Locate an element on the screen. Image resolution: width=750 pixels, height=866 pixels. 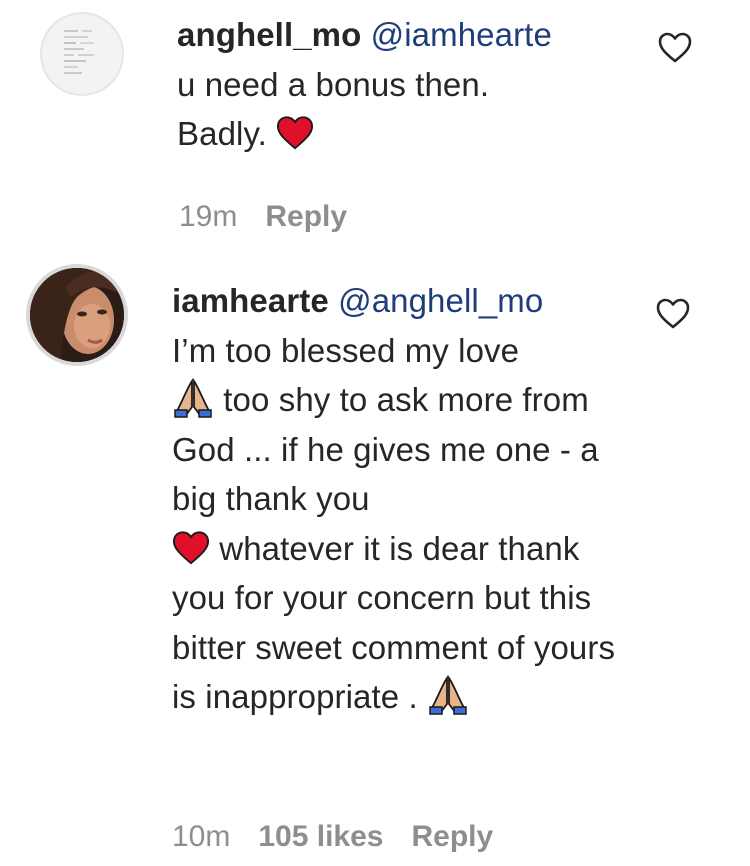
comment-line: Badly. is located at coordinates (222, 133).